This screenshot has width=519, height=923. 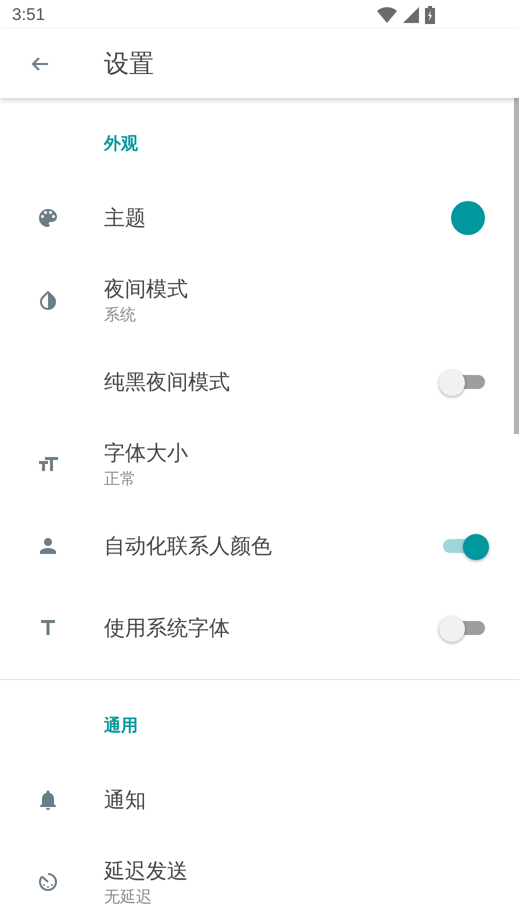 I want to click on status-time: 3:51, so click(x=29, y=14).